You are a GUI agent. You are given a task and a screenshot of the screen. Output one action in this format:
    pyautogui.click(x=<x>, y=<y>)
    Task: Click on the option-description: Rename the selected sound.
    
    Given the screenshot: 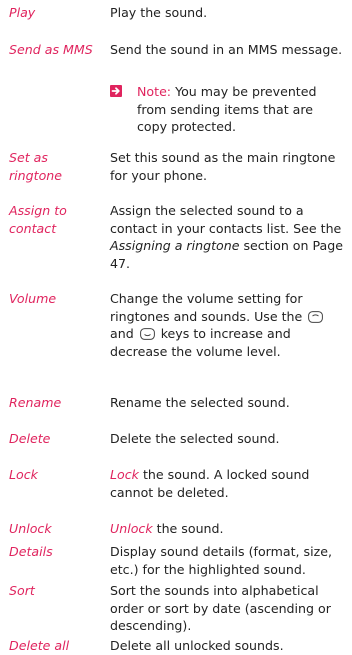 What is the action you would take?
    pyautogui.click(x=200, y=402)
    